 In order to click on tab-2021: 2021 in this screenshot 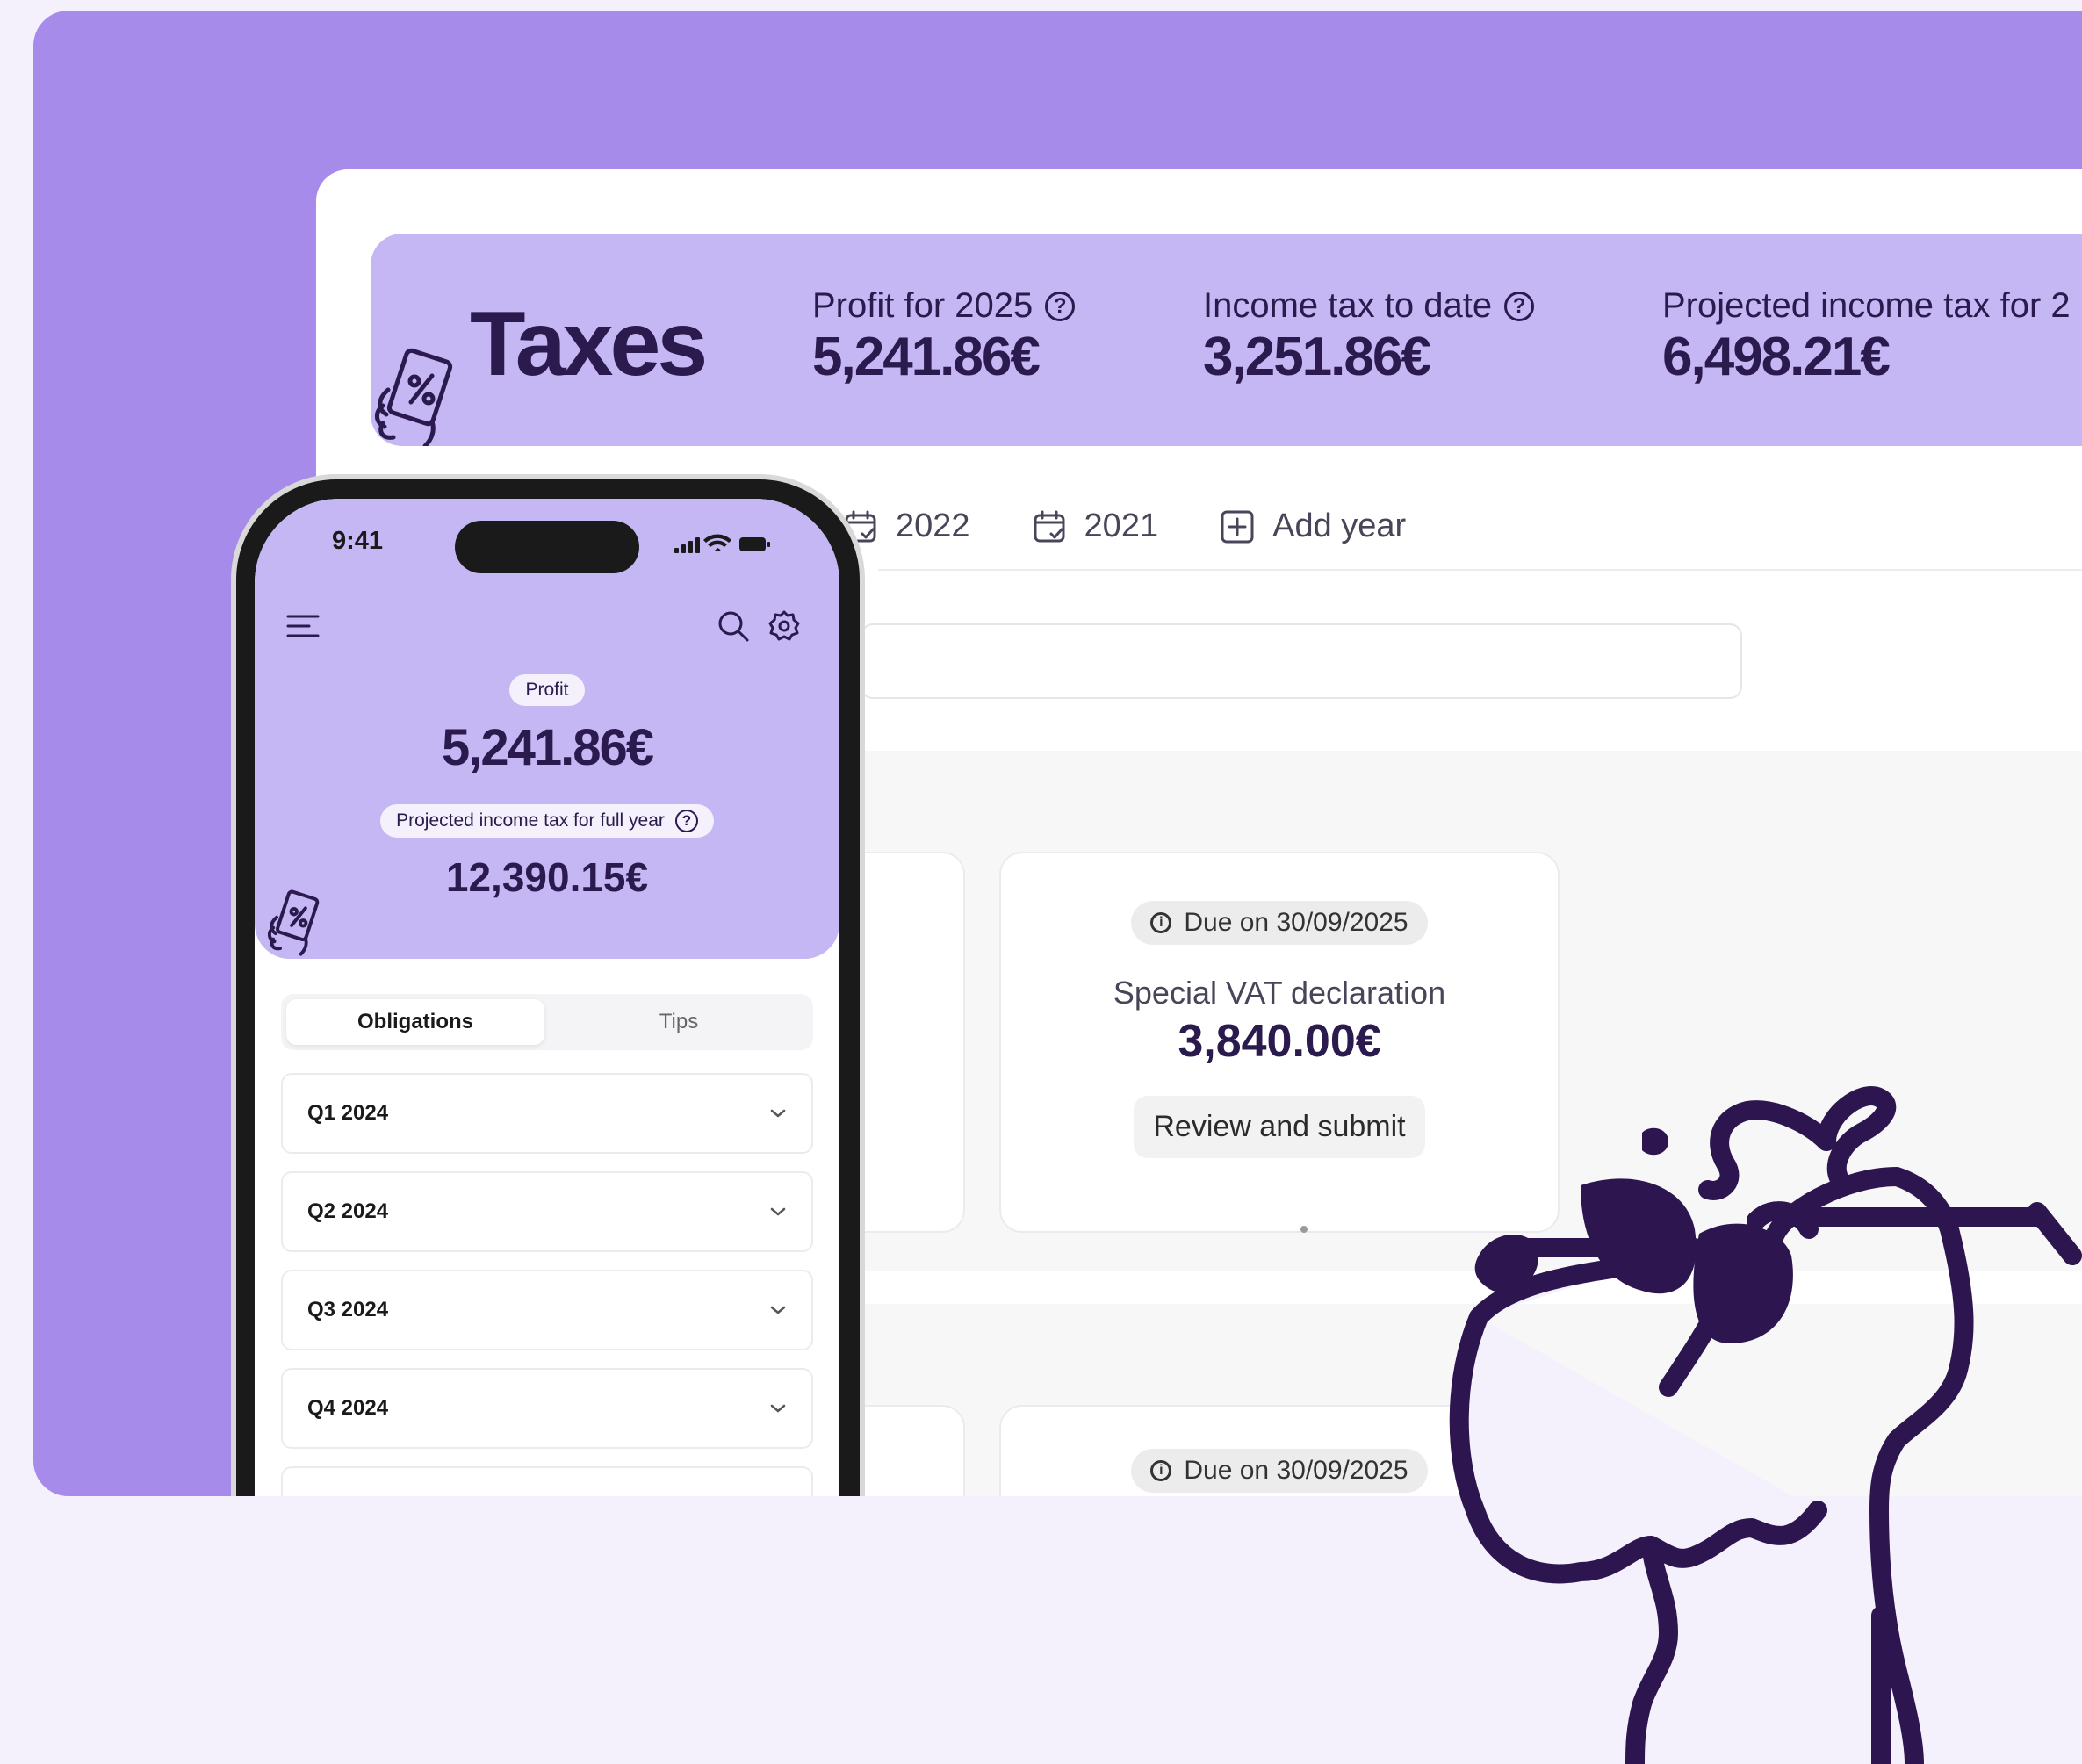, I will do `click(1095, 526)`.